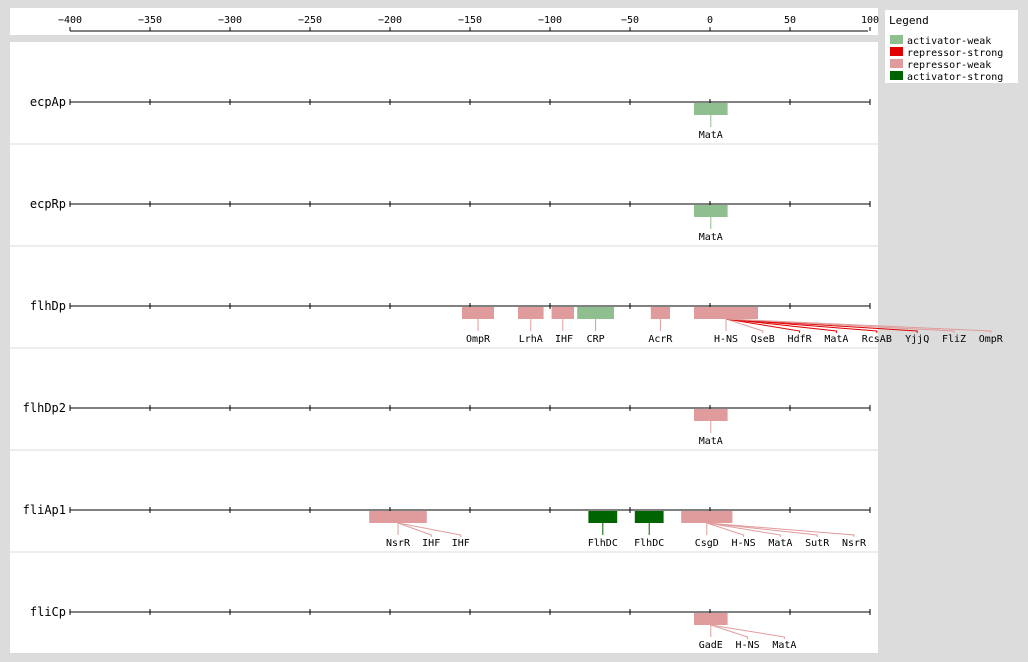 This screenshot has height=662, width=1028. What do you see at coordinates (917, 339) in the screenshot?
I see `site-label: YjjQ` at bounding box center [917, 339].